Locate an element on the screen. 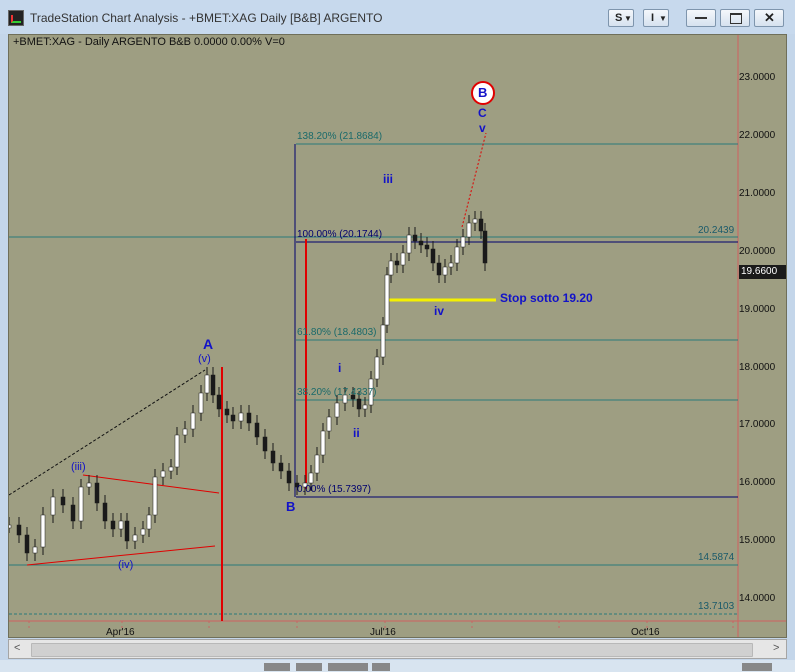 The width and height of the screenshot is (795, 672). wave-label-B-circle: B is located at coordinates (483, 92).